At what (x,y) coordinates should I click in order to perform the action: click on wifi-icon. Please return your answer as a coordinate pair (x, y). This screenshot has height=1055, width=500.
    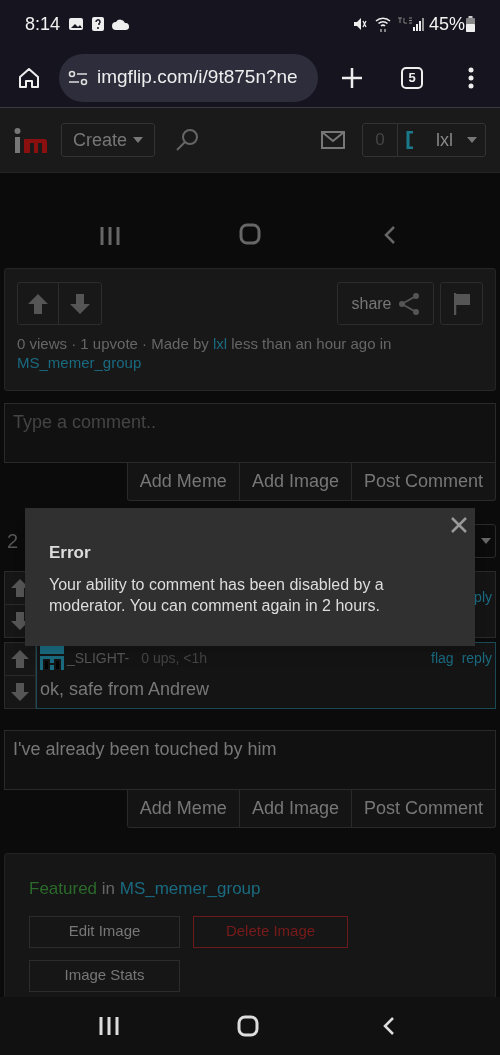
    Looking at the image, I should click on (382, 24).